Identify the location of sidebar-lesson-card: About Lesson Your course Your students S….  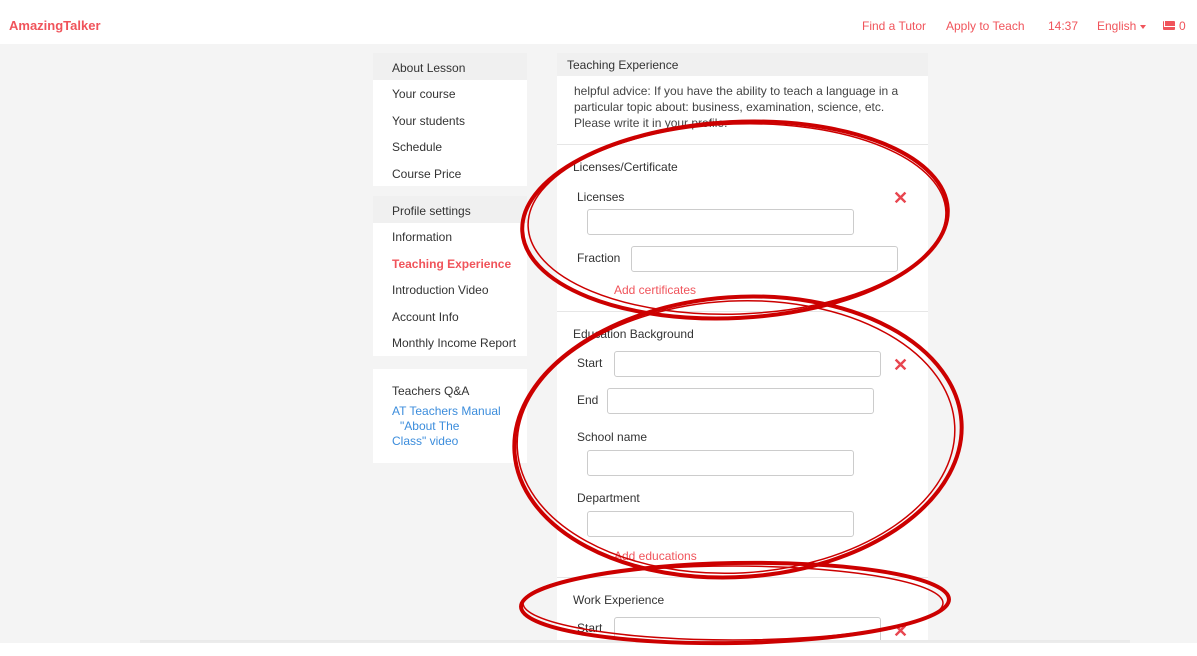
(450, 119).